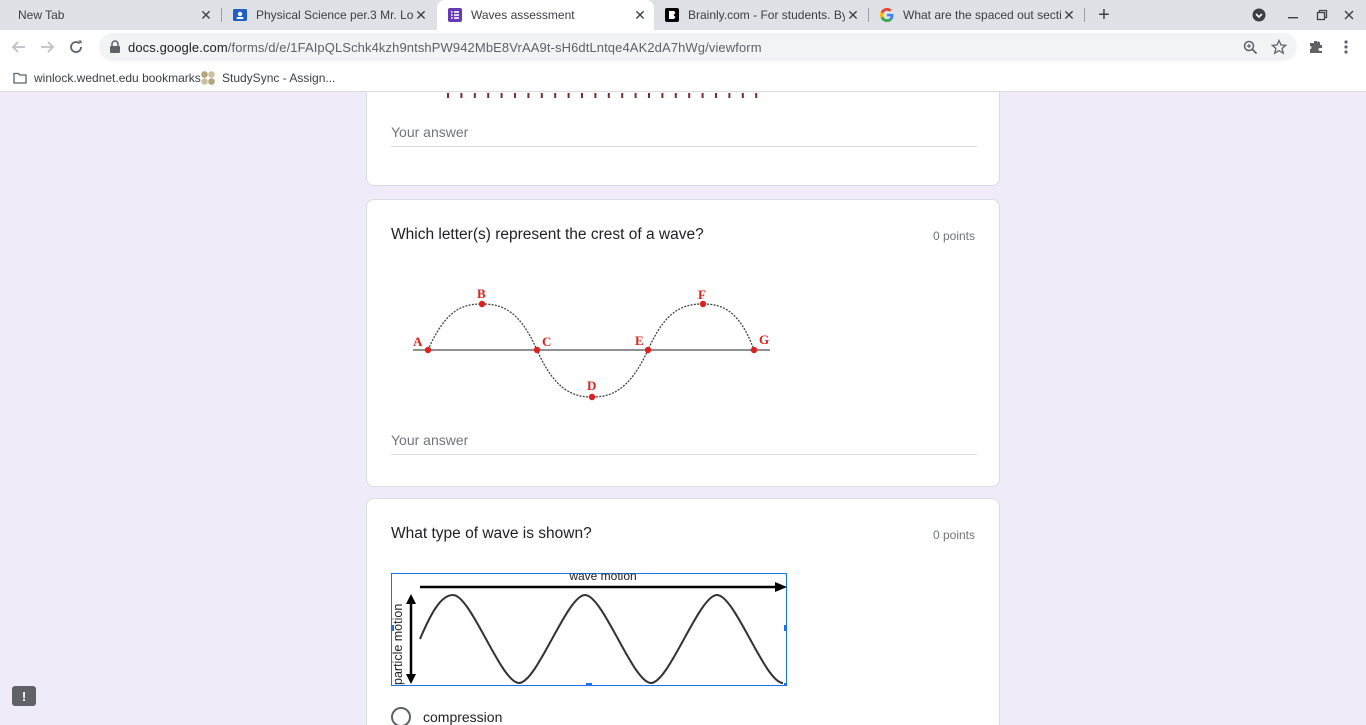 This screenshot has height=725, width=1366. Describe the element at coordinates (1293, 15) in the screenshot. I see `minimize-icon` at that location.